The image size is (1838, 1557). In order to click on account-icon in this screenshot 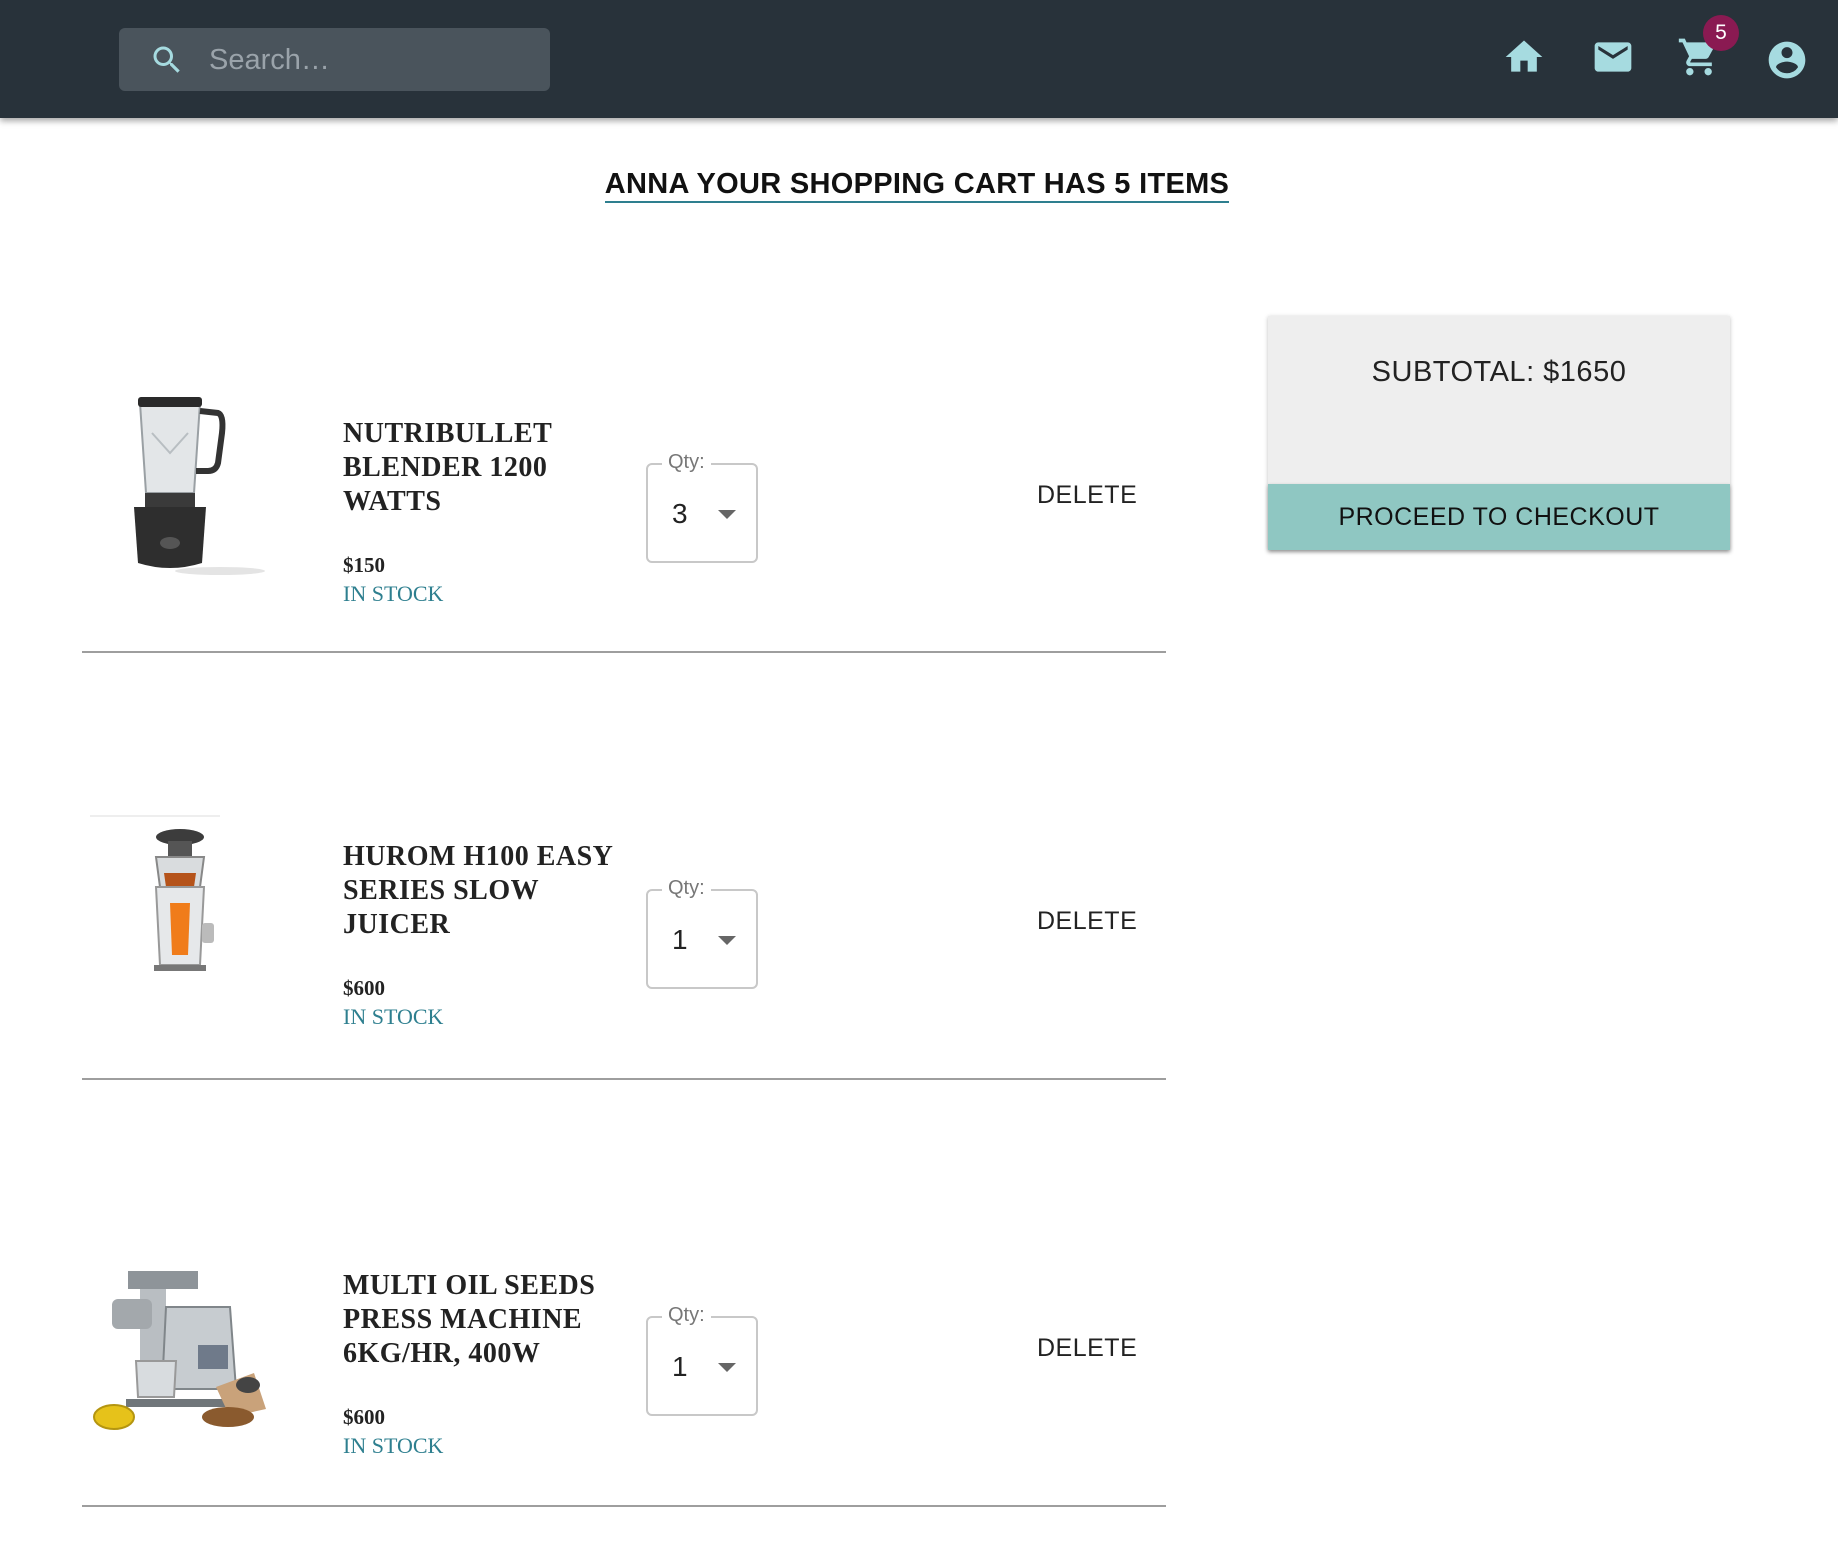, I will do `click(1787, 60)`.